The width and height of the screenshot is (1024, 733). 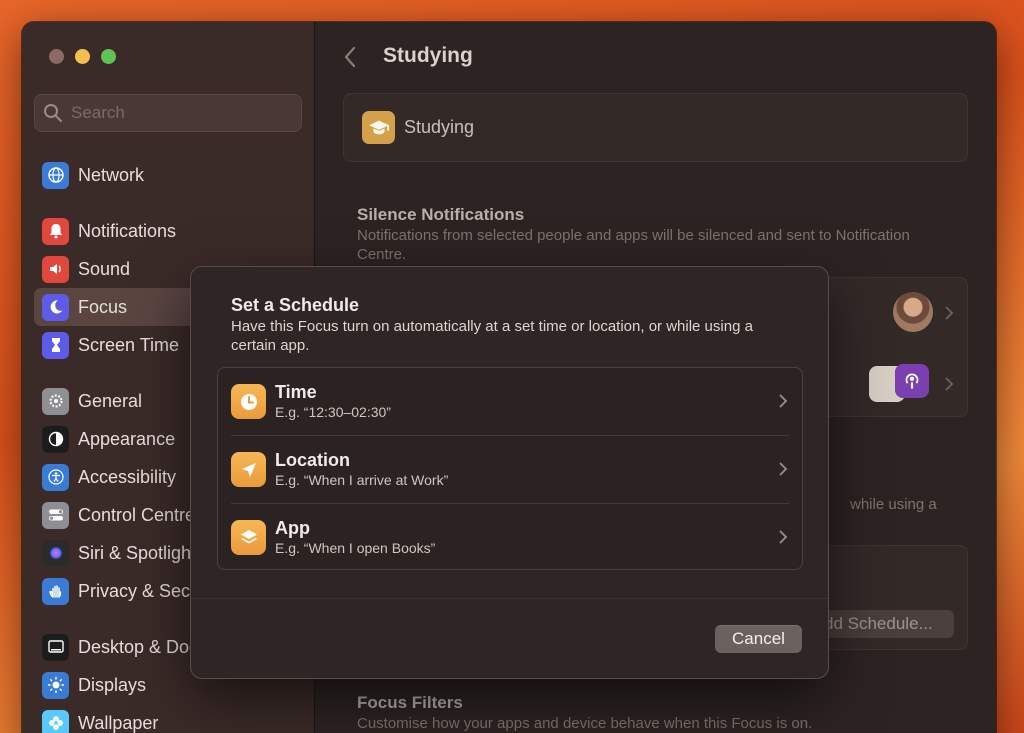 What do you see at coordinates (509, 598) in the screenshot?
I see `modal-divider` at bounding box center [509, 598].